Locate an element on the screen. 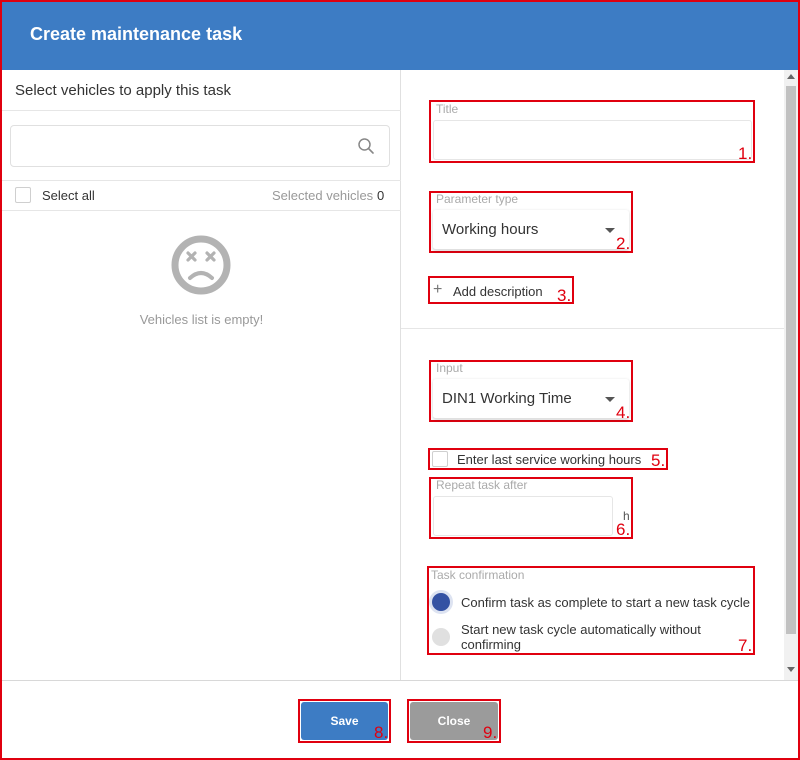 The width and height of the screenshot is (800, 760). annotation-3: 3. is located at coordinates (564, 295).